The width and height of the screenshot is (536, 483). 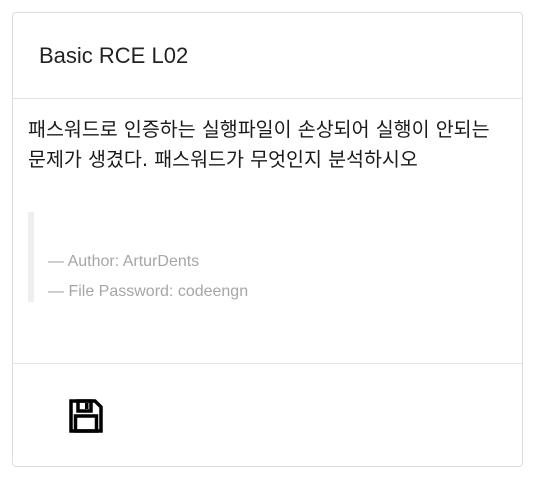 What do you see at coordinates (148, 291) in the screenshot?
I see `file-password-line: — File Password: codeengn` at bounding box center [148, 291].